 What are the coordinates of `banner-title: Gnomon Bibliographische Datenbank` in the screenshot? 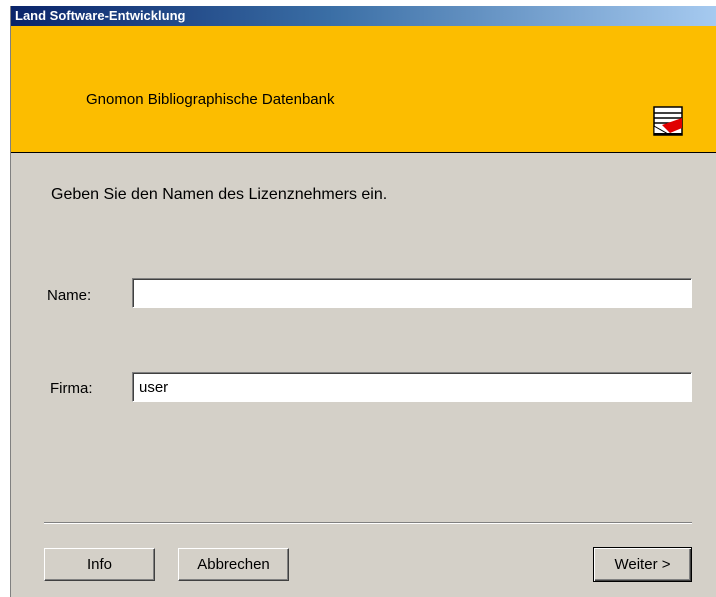 It's located at (210, 99).